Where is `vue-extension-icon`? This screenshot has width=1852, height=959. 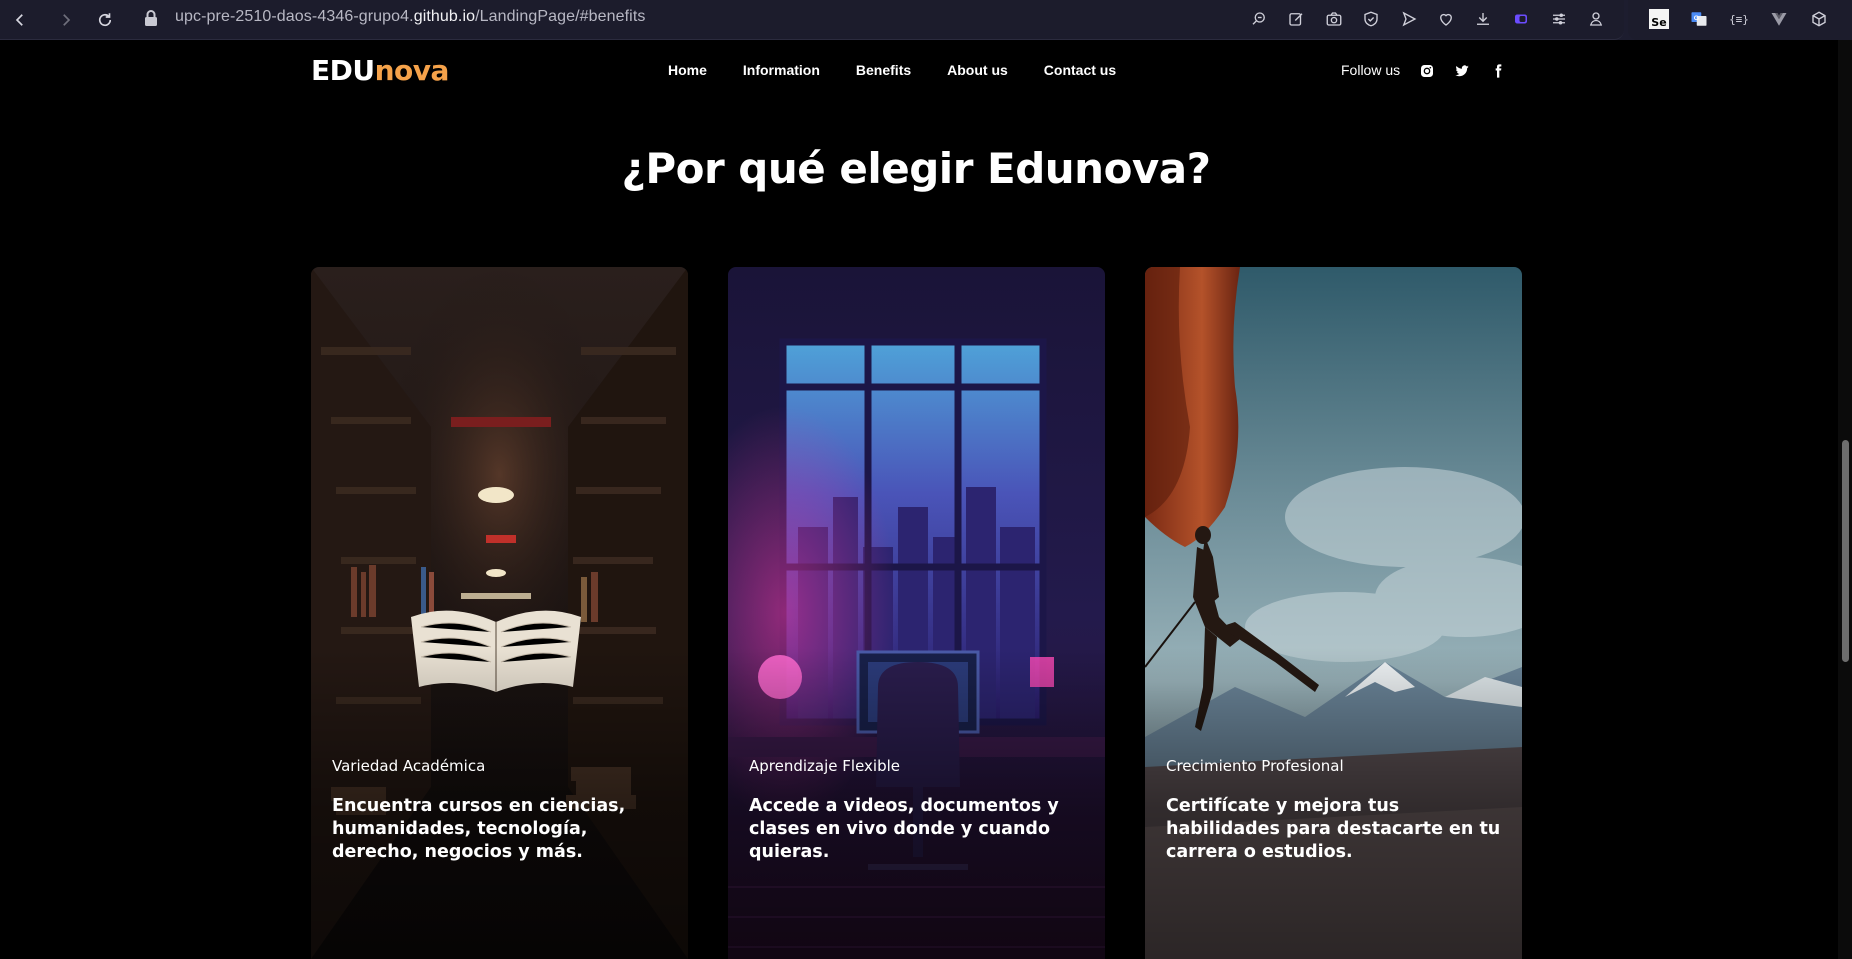 vue-extension-icon is located at coordinates (1779, 19).